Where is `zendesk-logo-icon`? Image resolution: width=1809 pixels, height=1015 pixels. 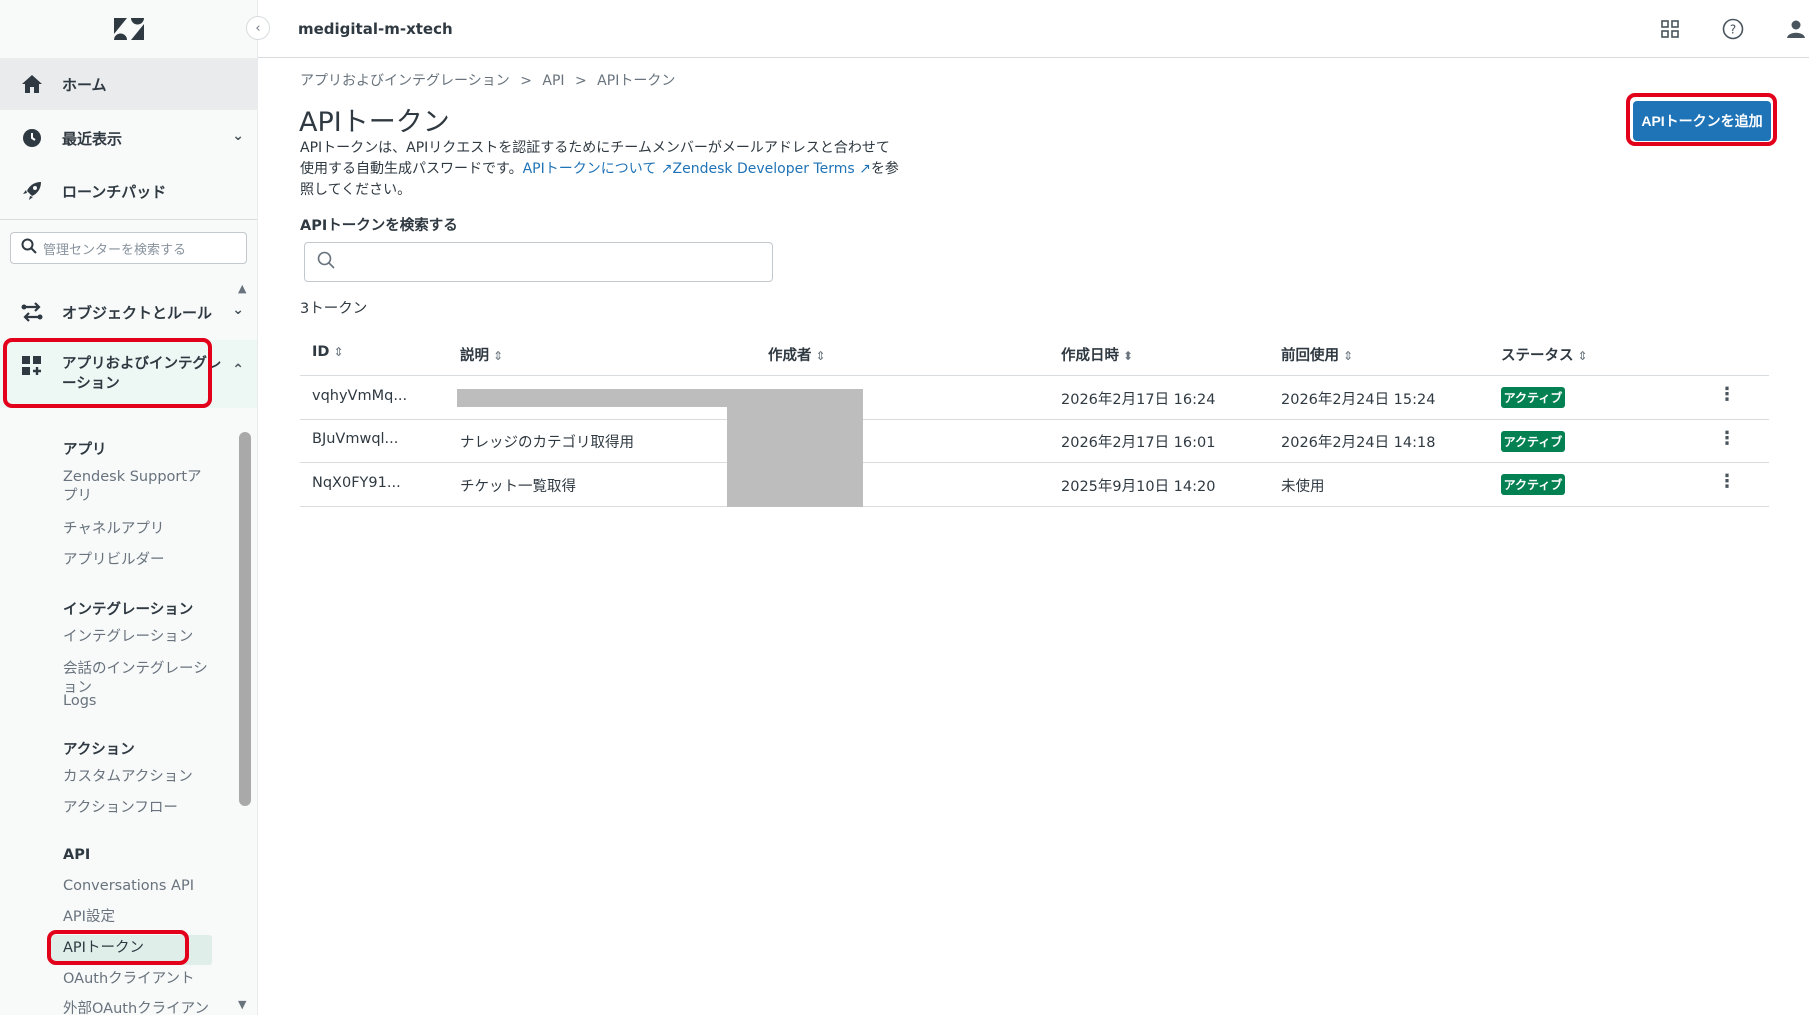
zendesk-logo-icon is located at coordinates (128, 29).